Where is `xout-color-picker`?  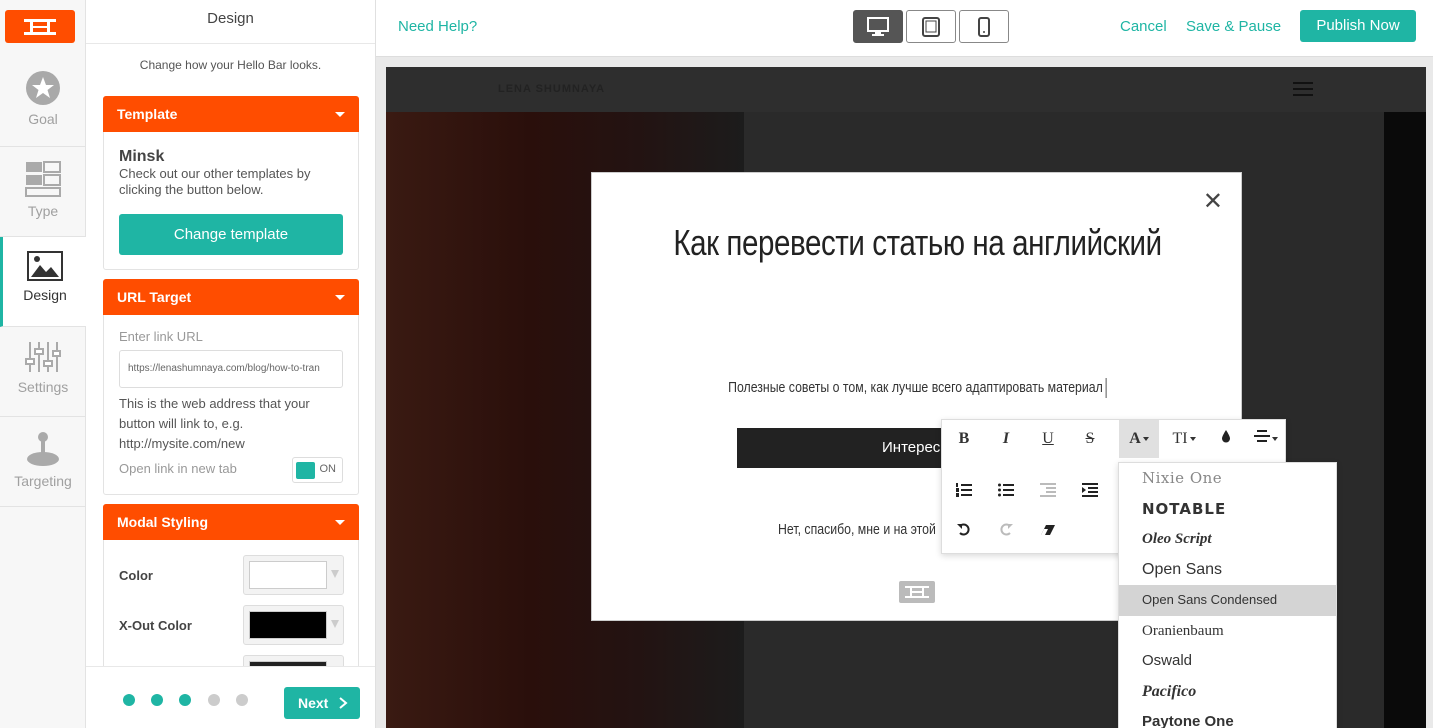
xout-color-picker is located at coordinates (293, 625).